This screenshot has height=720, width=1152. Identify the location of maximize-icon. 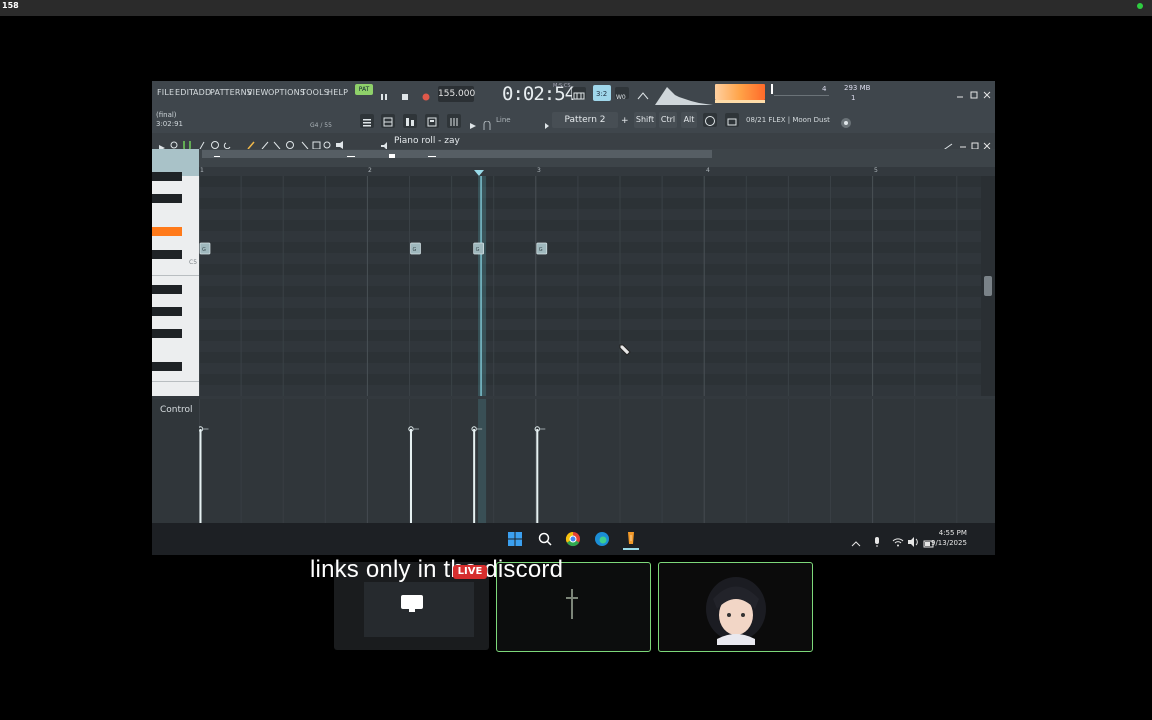
(974, 92).